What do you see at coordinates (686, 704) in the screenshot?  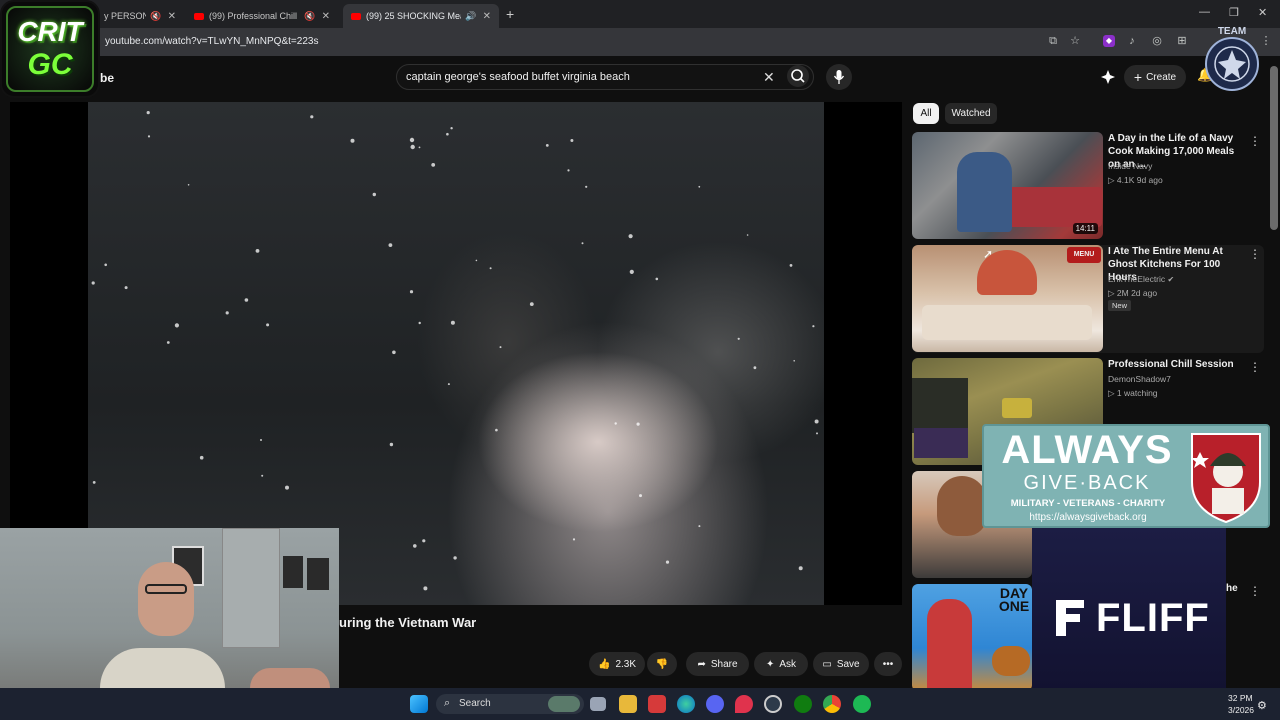 I see `edge-browser-icon` at bounding box center [686, 704].